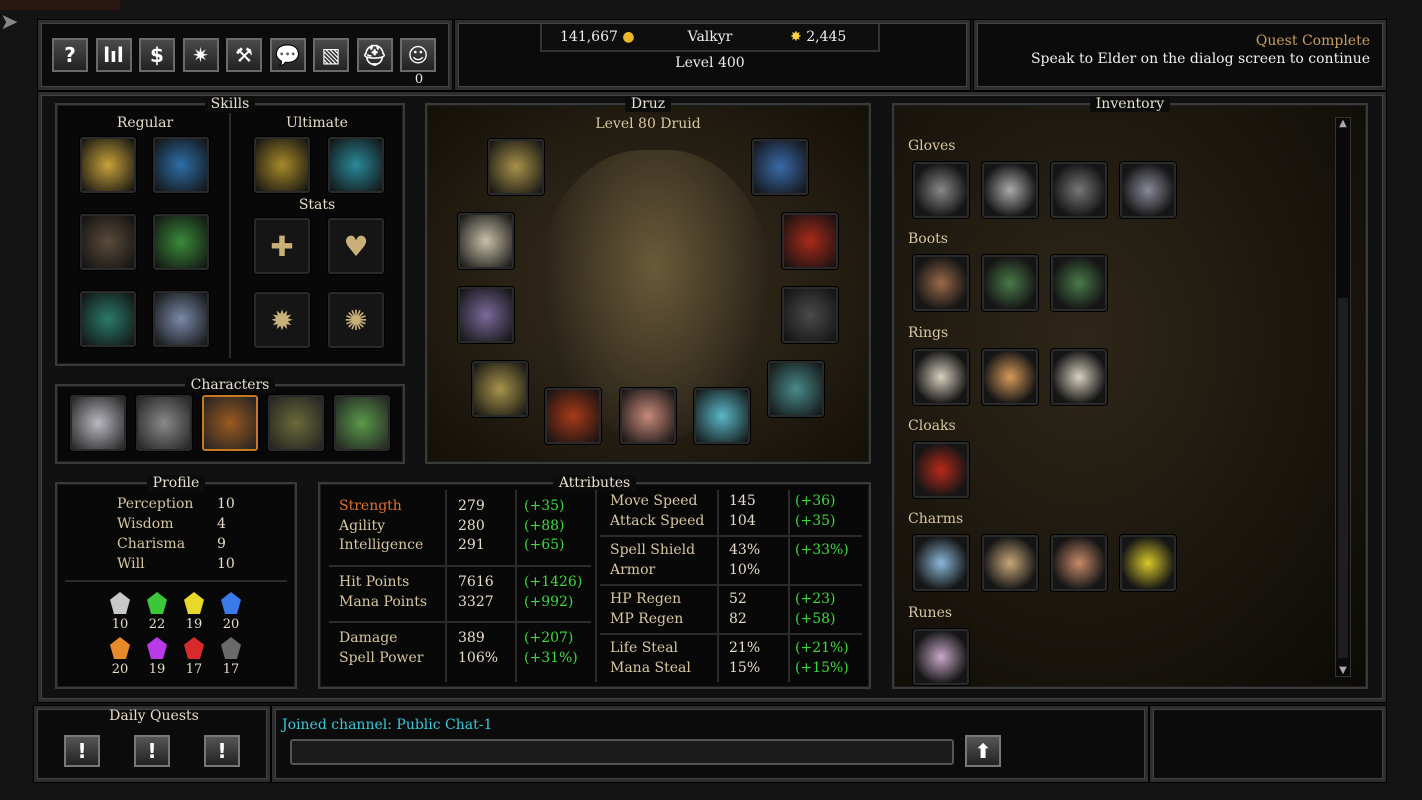  Describe the element at coordinates (710, 63) in the screenshot. I see `player-level: Level 400` at that location.